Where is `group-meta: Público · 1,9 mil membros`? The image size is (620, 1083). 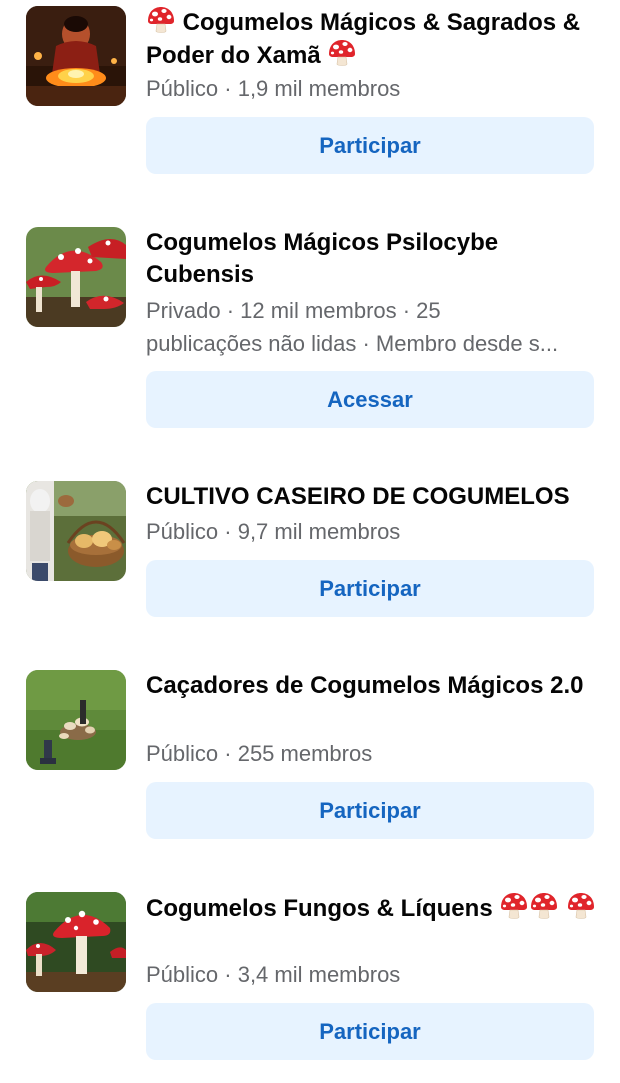
group-meta: Público · 1,9 mil membros is located at coordinates (373, 88).